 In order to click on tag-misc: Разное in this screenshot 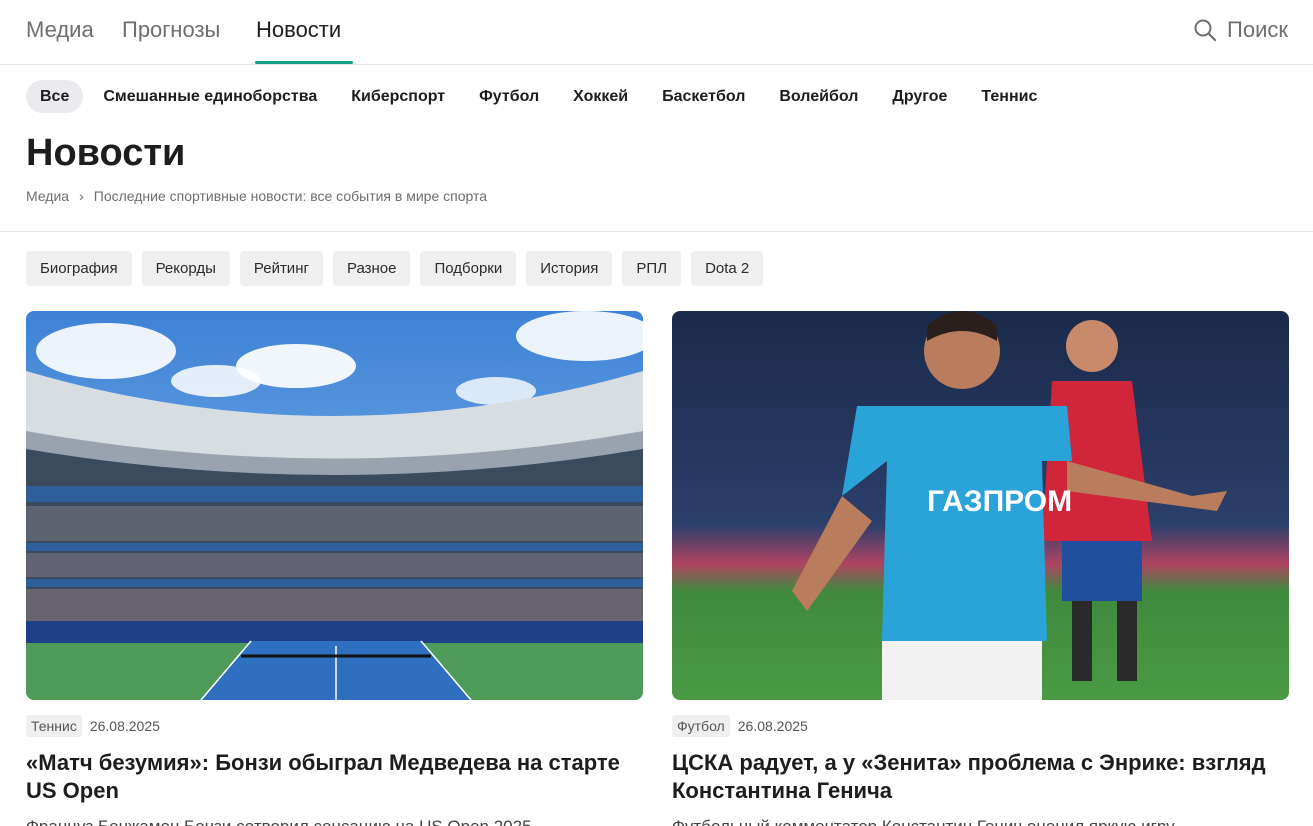, I will do `click(371, 268)`.